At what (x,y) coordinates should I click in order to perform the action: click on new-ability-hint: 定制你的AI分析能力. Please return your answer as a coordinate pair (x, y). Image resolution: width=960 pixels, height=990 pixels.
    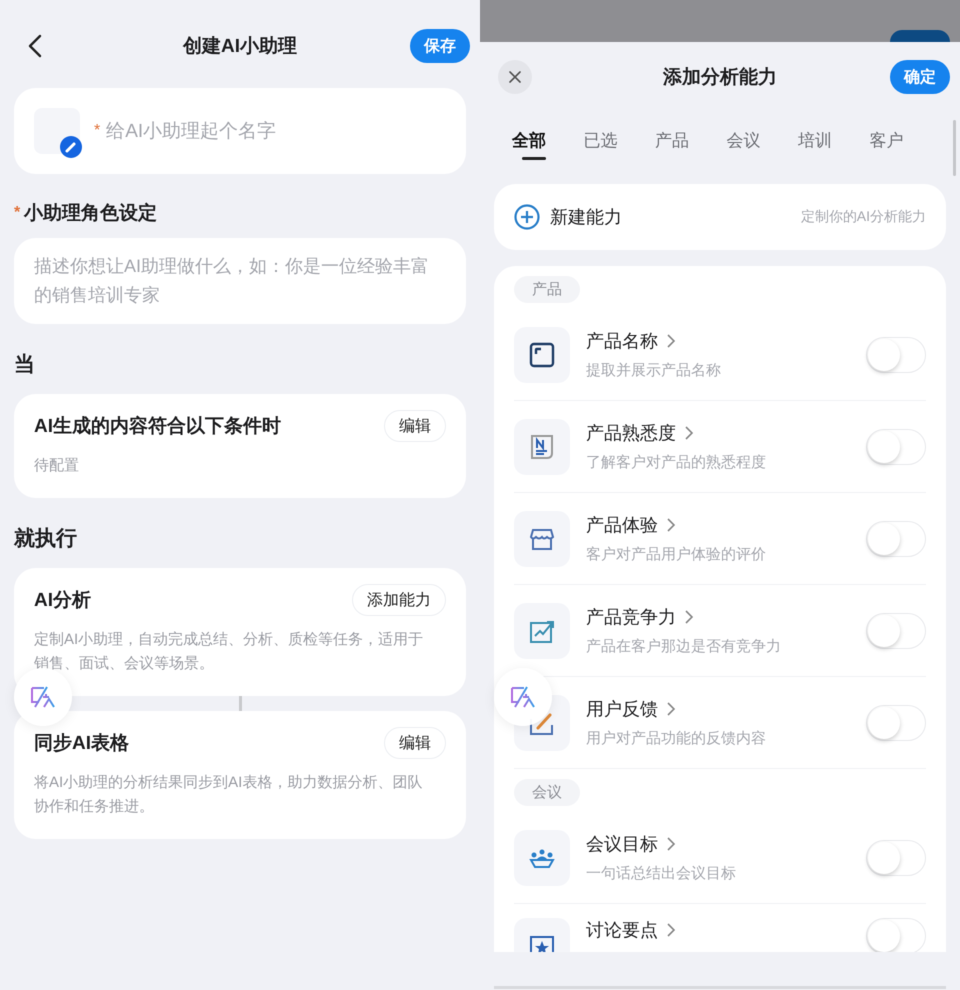
    Looking at the image, I should click on (863, 217).